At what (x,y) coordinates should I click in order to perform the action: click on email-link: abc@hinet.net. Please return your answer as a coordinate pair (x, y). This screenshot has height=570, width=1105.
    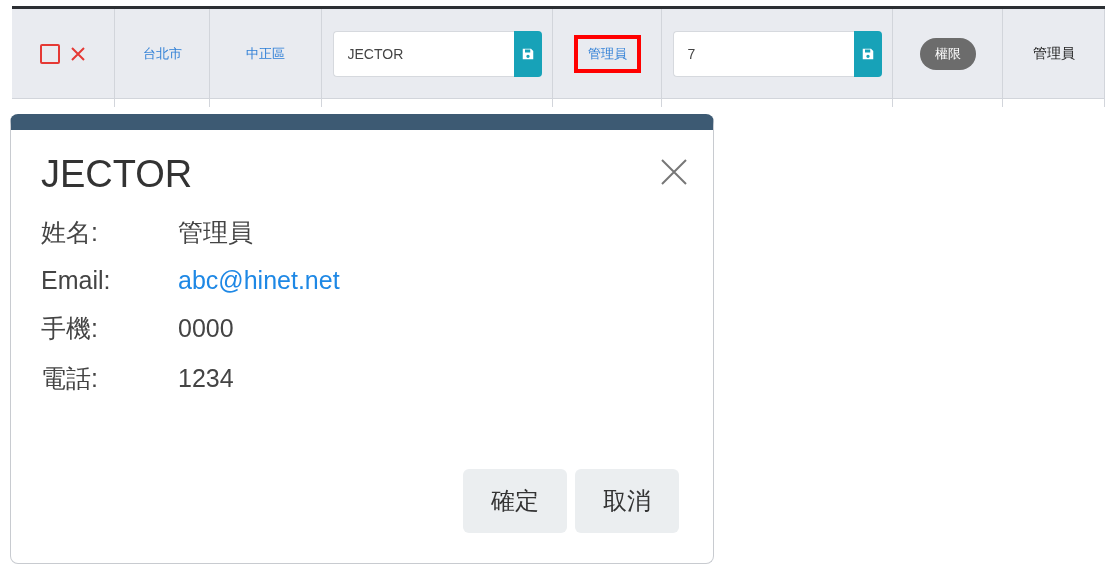
    Looking at the image, I should click on (259, 280).